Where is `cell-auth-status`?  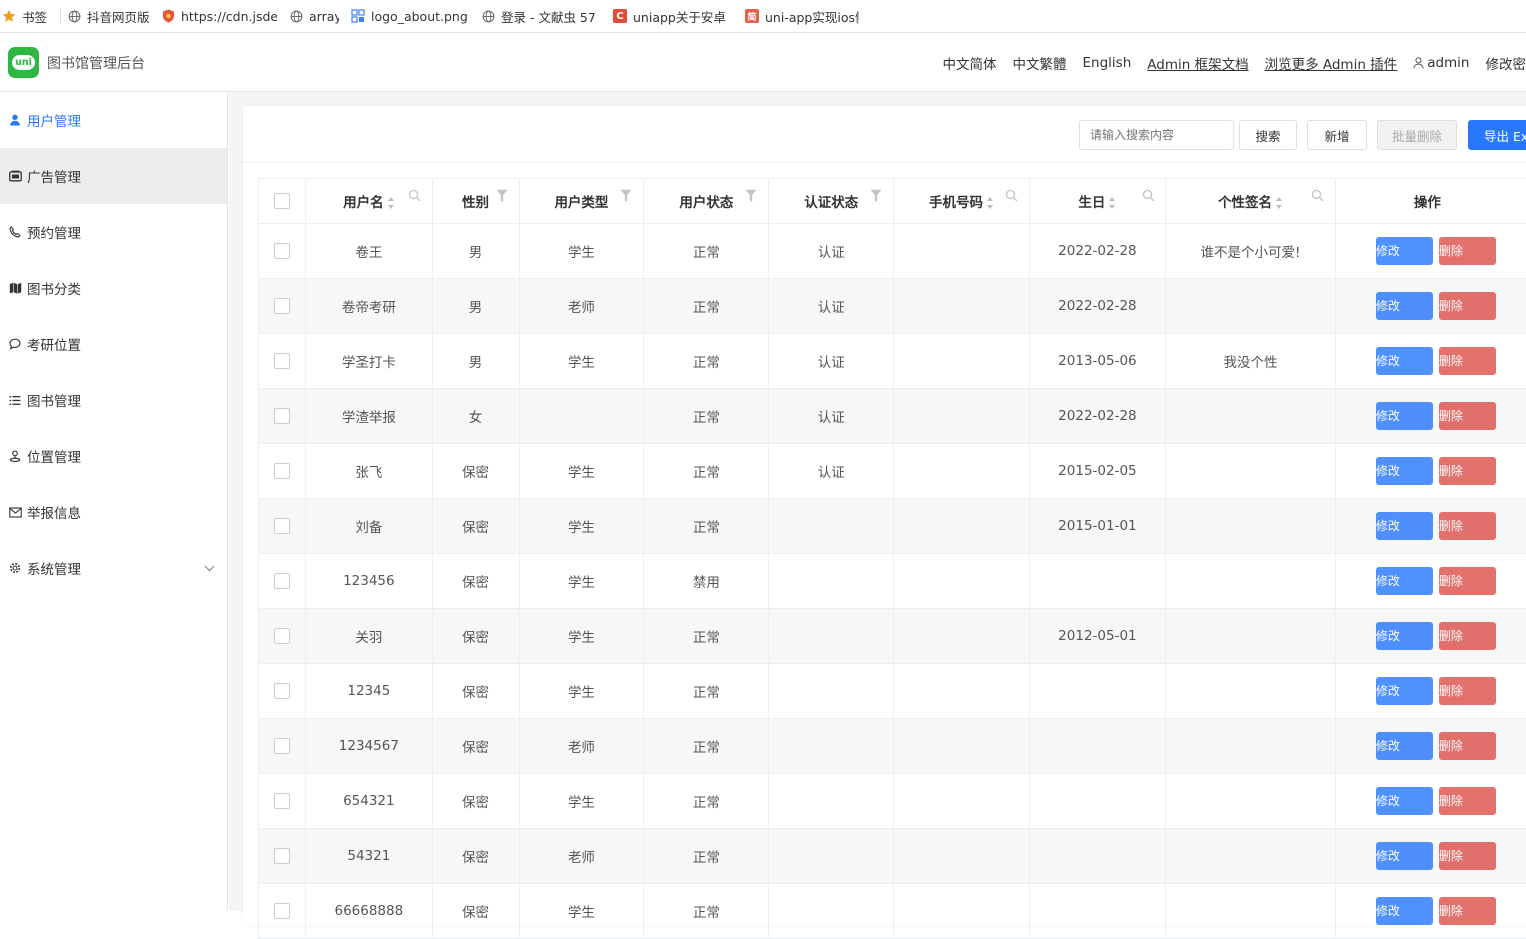 cell-auth-status is located at coordinates (831, 856).